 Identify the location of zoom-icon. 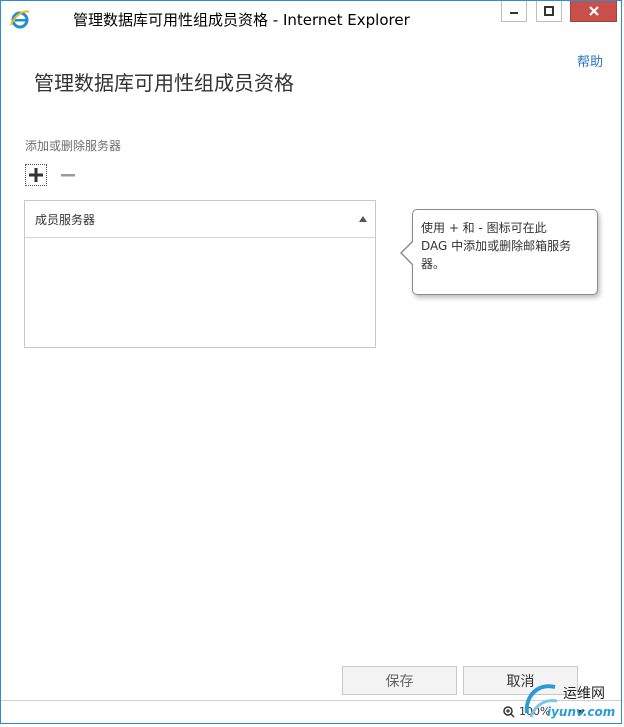
(509, 712).